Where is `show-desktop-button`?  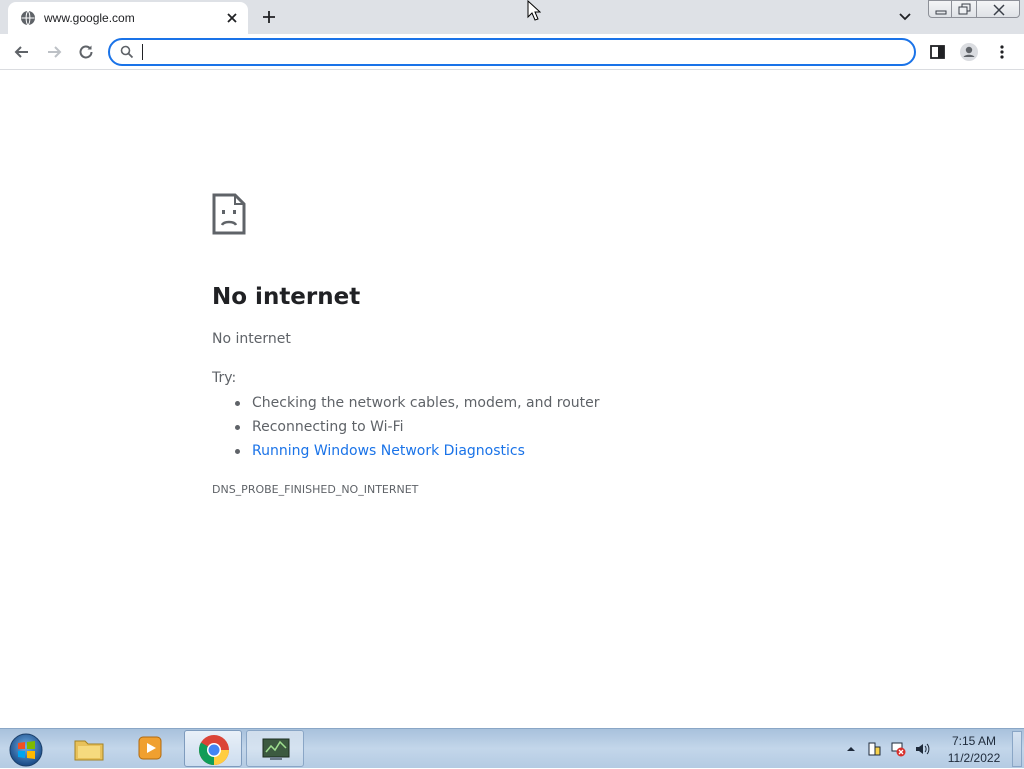
show-desktop-button is located at coordinates (1017, 749).